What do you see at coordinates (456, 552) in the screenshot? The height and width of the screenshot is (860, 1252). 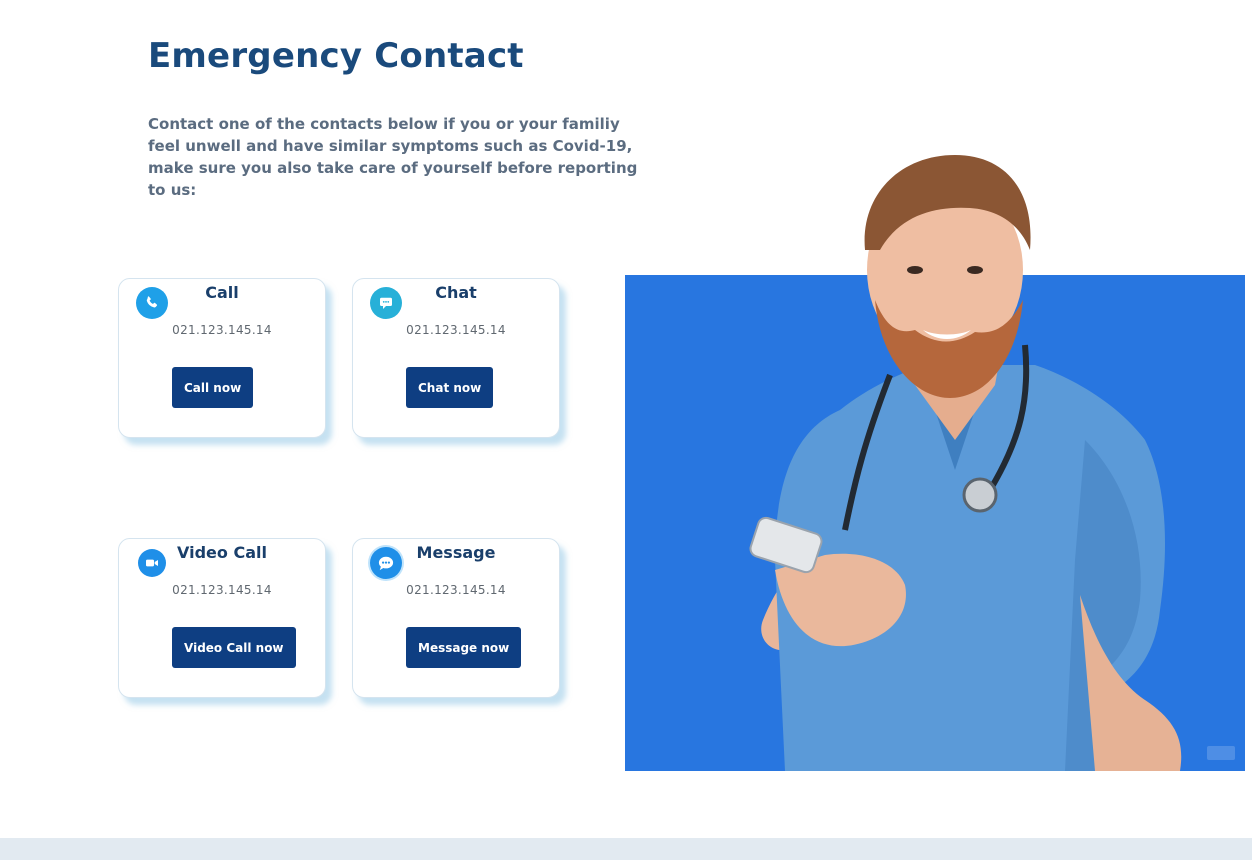 I see `card-title: Message` at bounding box center [456, 552].